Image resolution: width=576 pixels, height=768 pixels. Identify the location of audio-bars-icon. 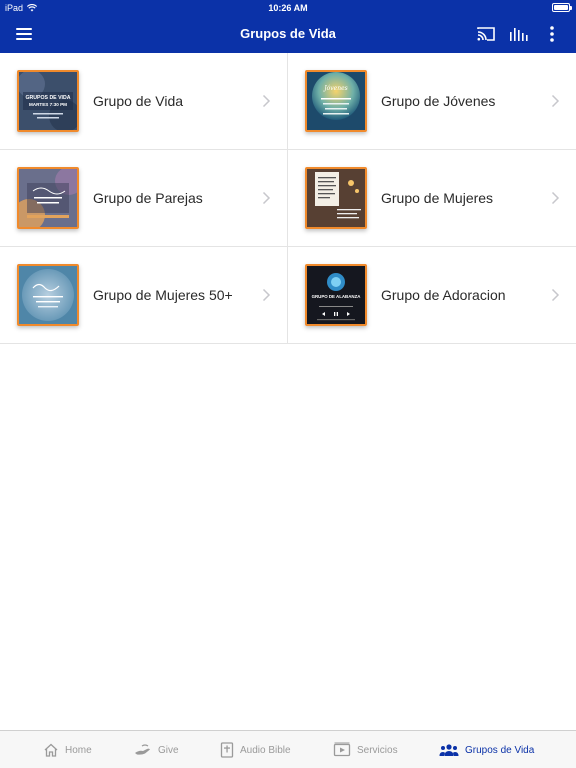
(519, 34).